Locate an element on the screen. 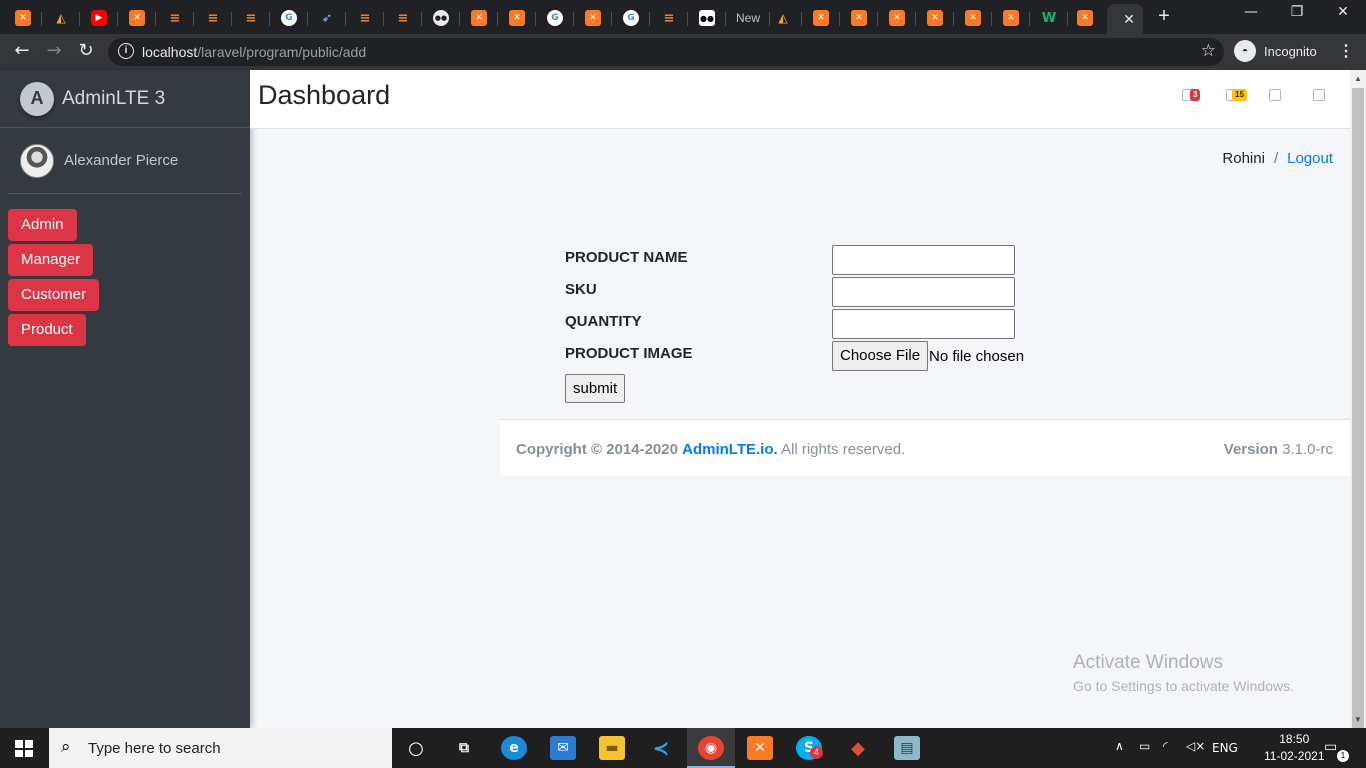  browser-tab: ➶ is located at coordinates (327, 18).